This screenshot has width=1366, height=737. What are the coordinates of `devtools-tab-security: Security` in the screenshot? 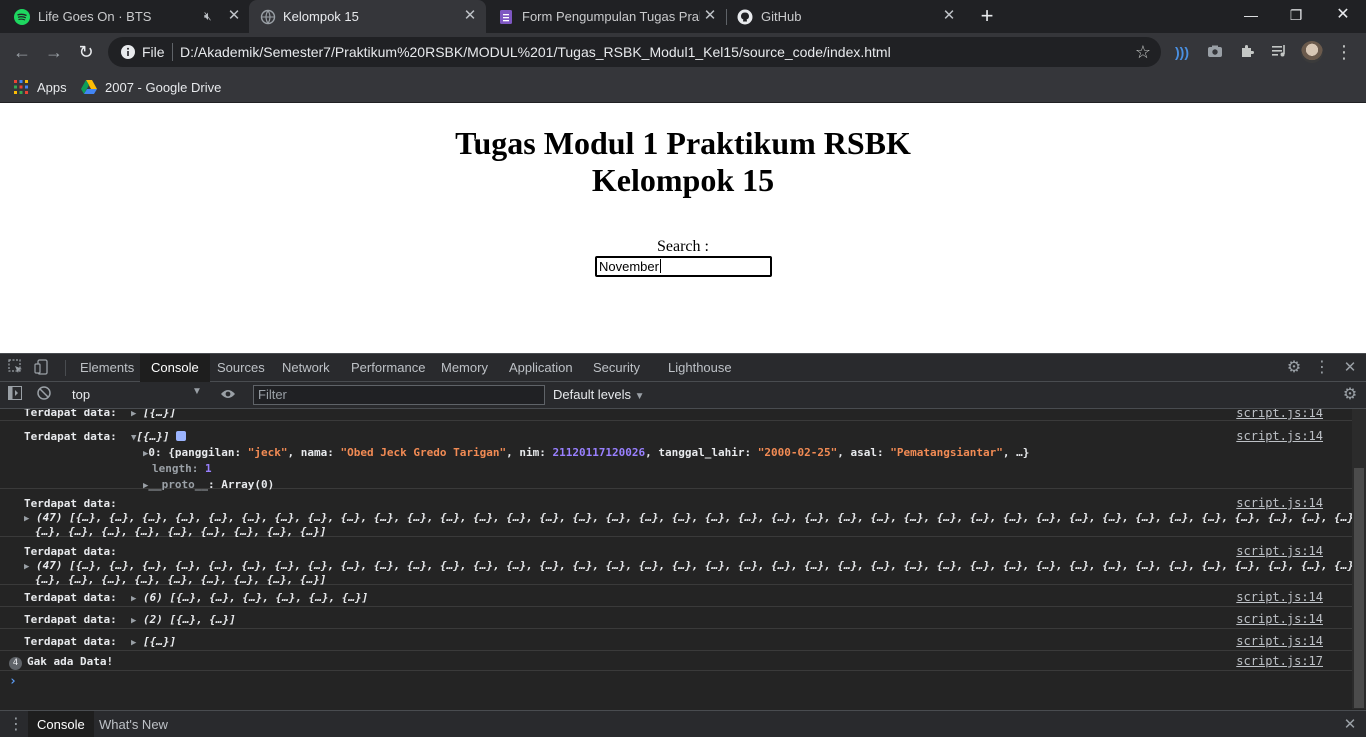 It's located at (616, 368).